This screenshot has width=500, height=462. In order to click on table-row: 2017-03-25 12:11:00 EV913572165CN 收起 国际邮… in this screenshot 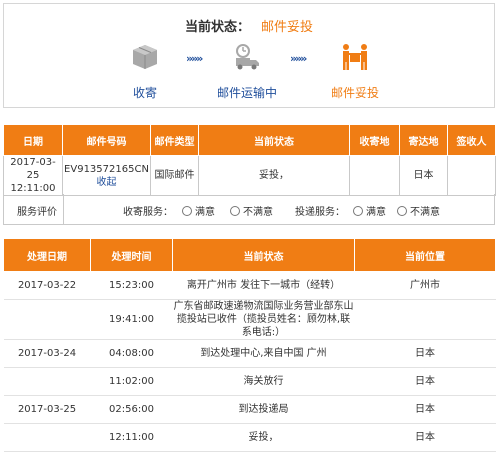, I will do `click(249, 175)`.